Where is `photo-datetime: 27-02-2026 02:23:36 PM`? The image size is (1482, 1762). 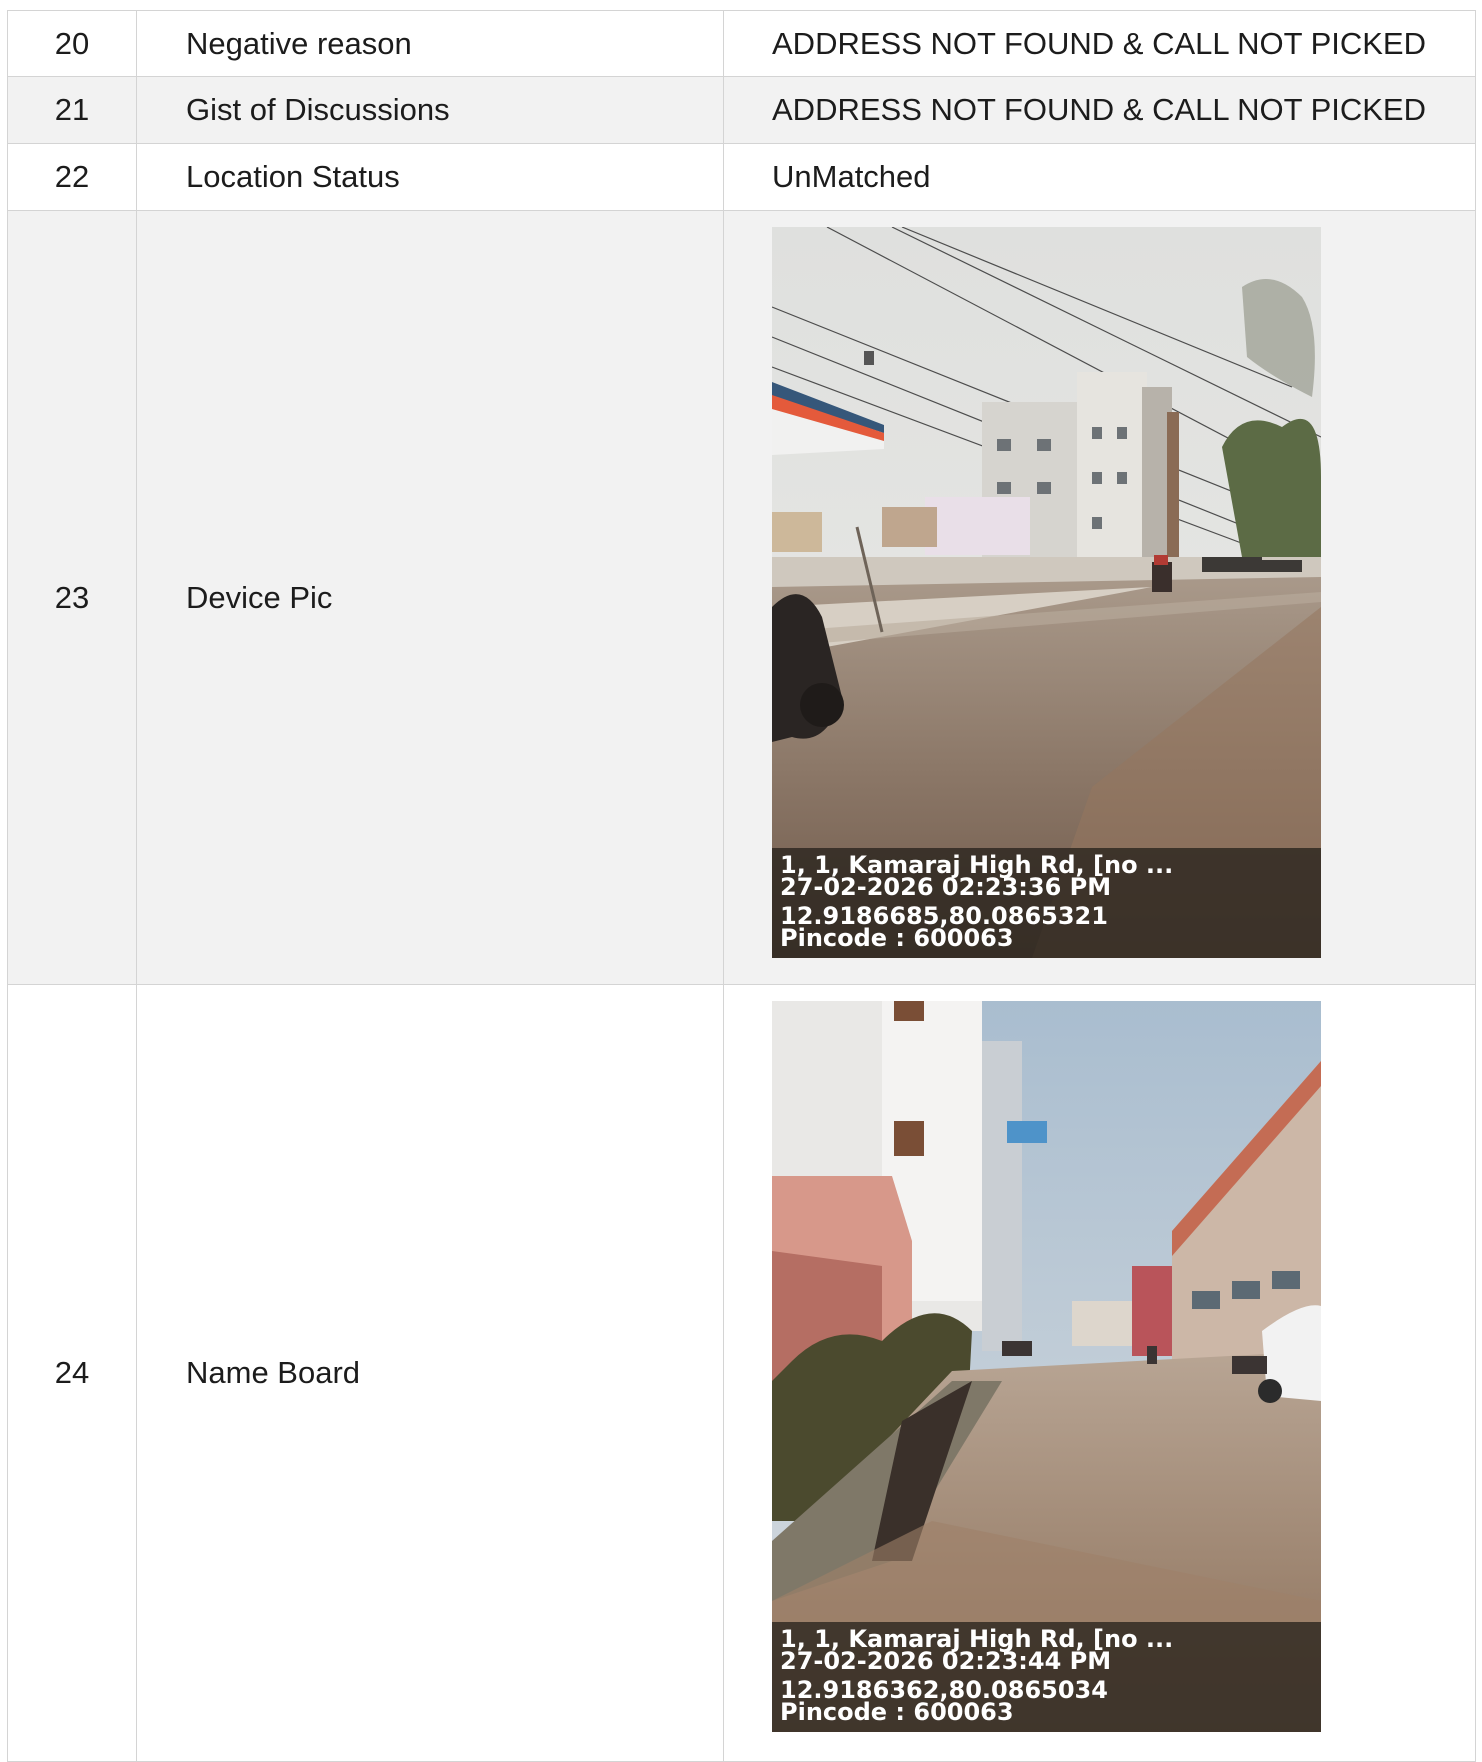
photo-datetime: 27-02-2026 02:23:36 PM is located at coordinates (946, 887).